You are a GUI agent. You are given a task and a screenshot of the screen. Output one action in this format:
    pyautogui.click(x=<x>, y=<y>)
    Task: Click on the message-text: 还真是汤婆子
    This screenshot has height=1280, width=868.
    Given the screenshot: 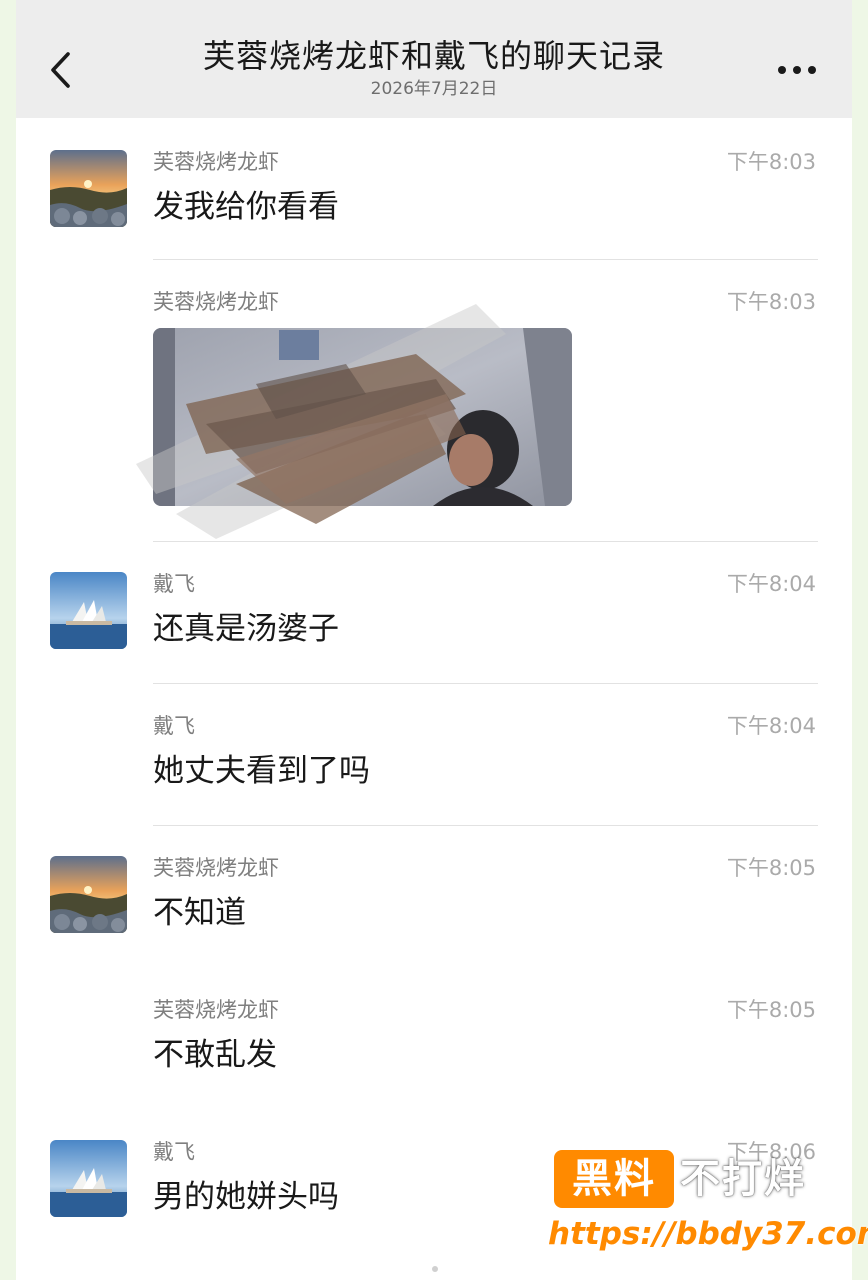 What is the action you would take?
    pyautogui.click(x=246, y=629)
    